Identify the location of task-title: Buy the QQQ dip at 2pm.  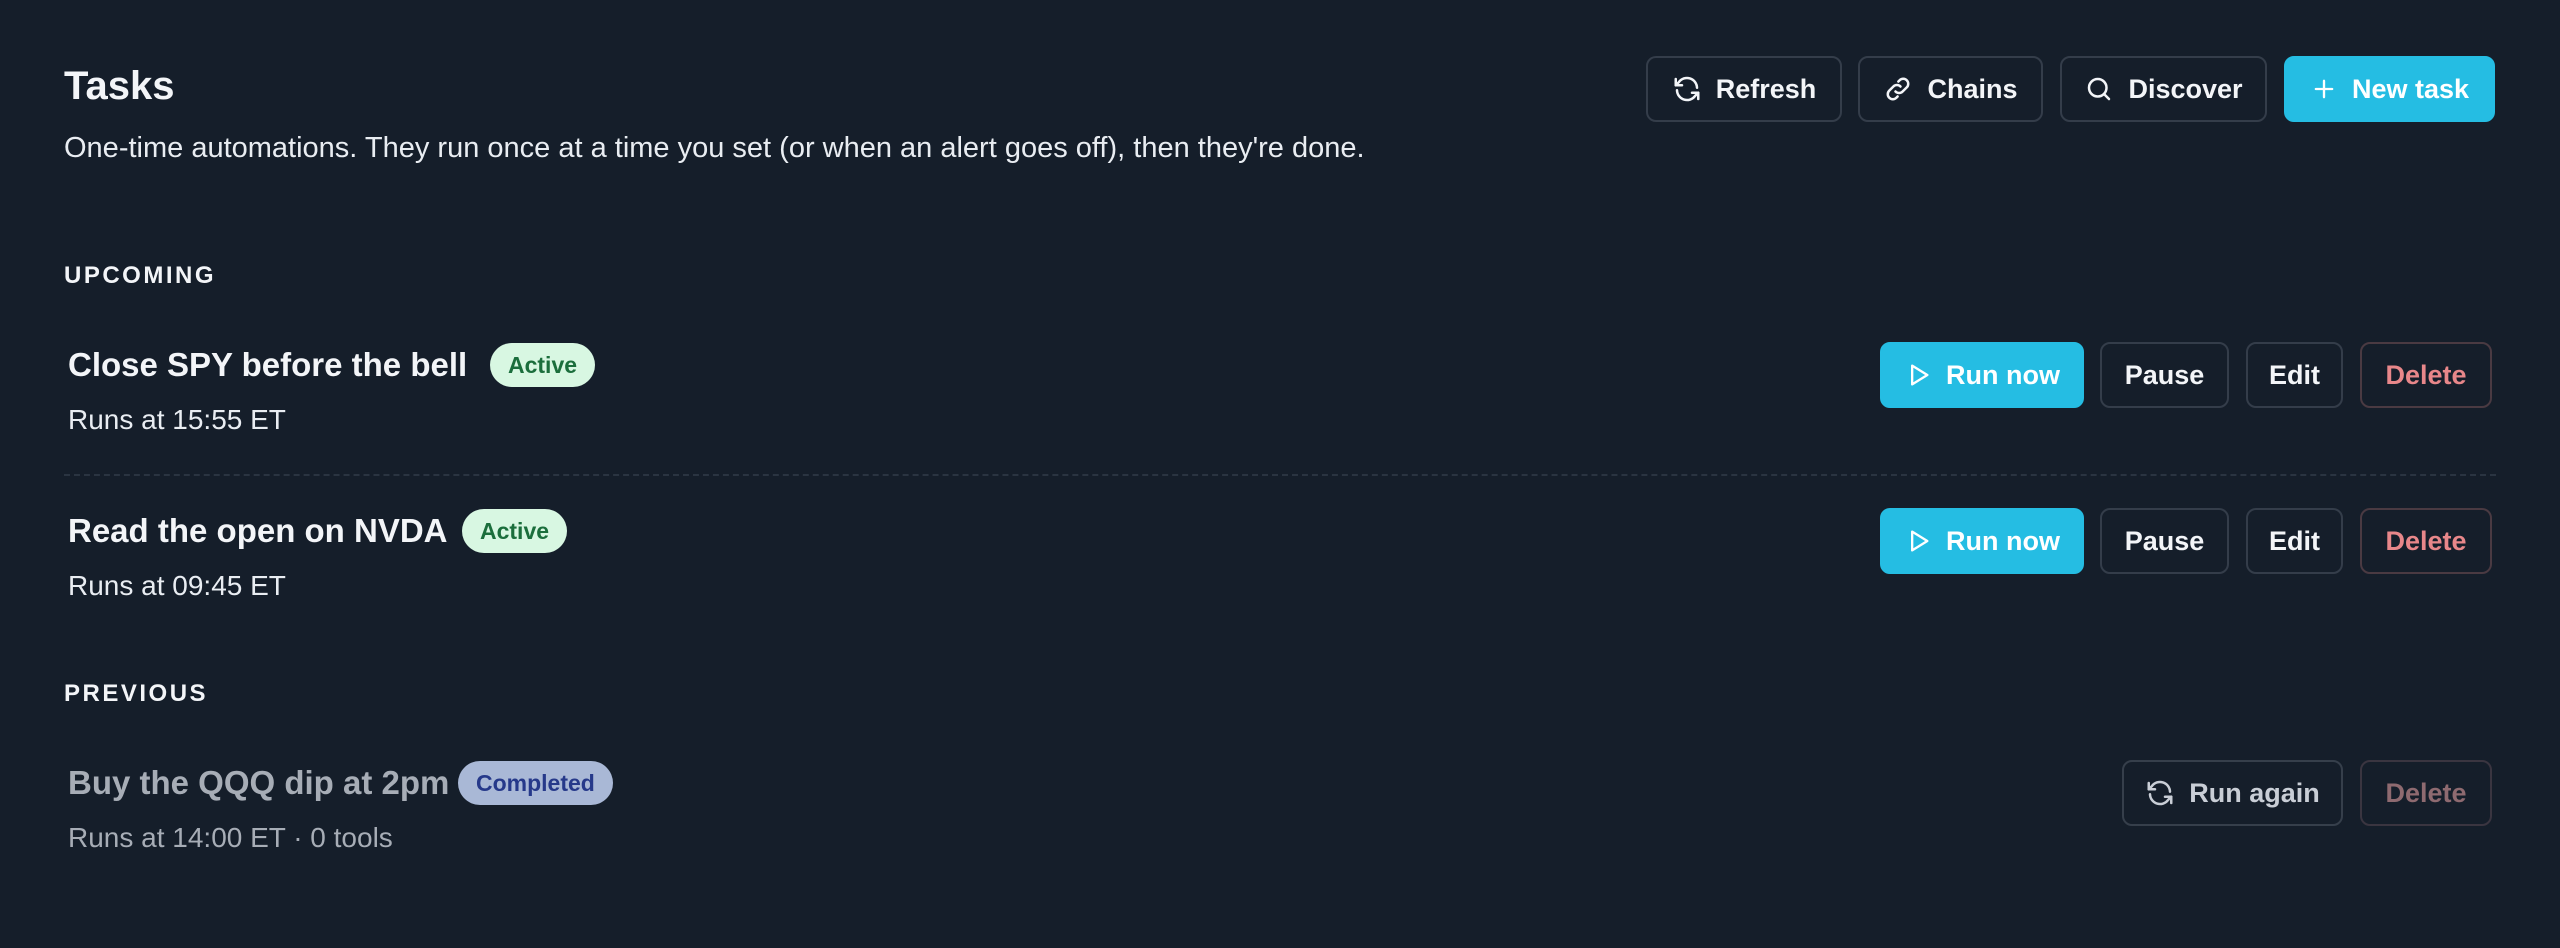
(259, 782).